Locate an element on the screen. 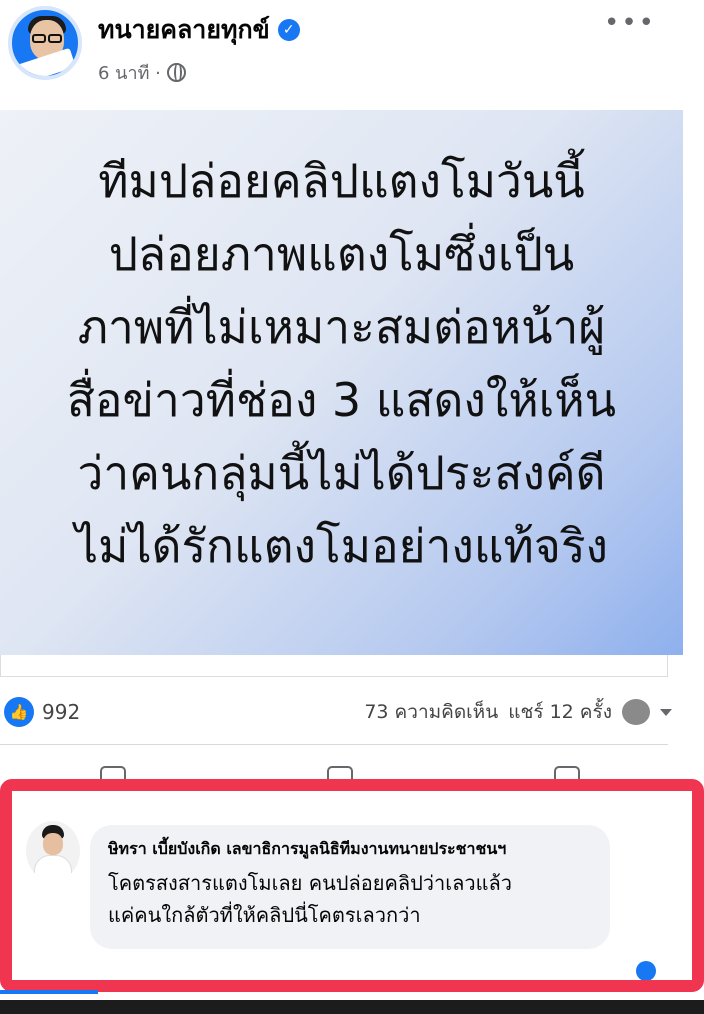 The image size is (704, 1014). author-row: ทนายคลายทุกข์ ✓ is located at coordinates (199, 30).